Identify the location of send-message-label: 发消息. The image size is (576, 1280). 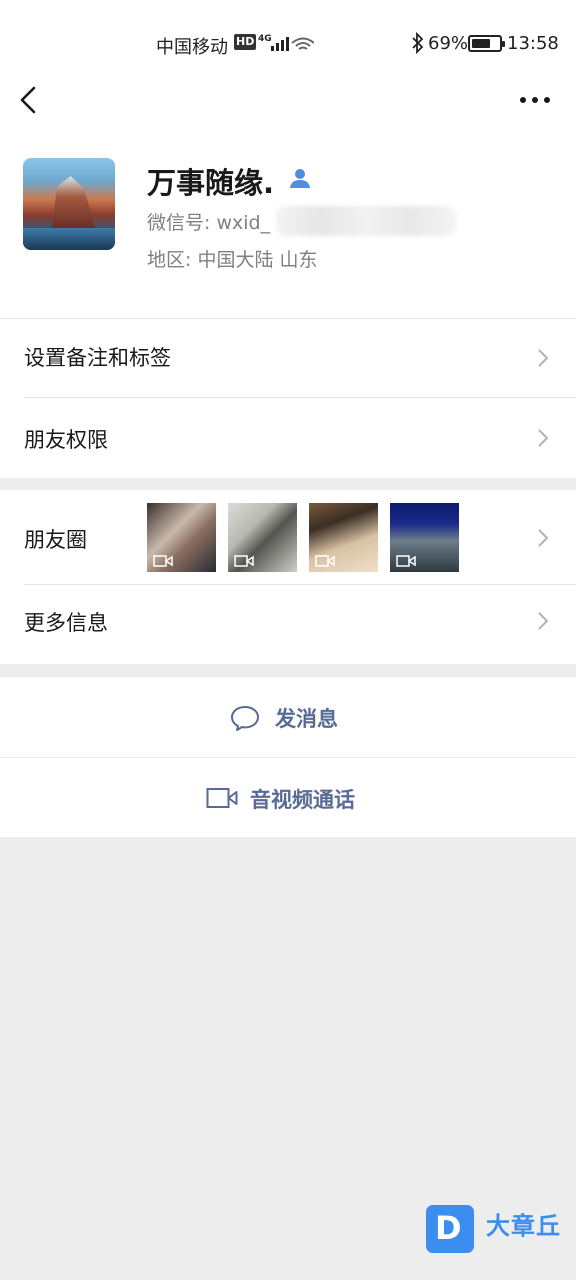
(306, 719).